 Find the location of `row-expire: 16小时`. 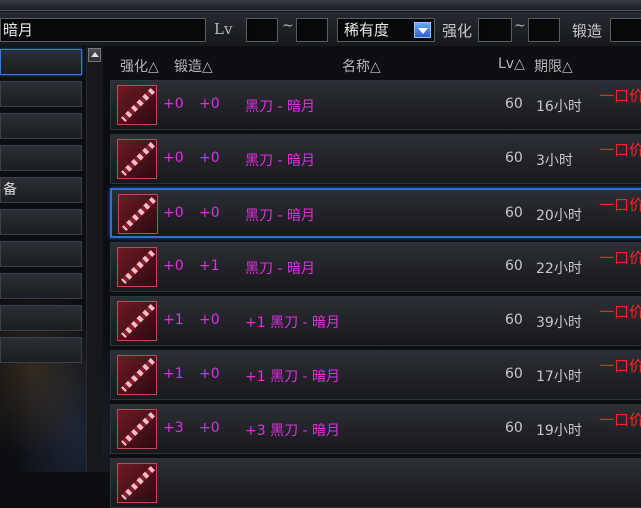

row-expire: 16小时 is located at coordinates (559, 107).